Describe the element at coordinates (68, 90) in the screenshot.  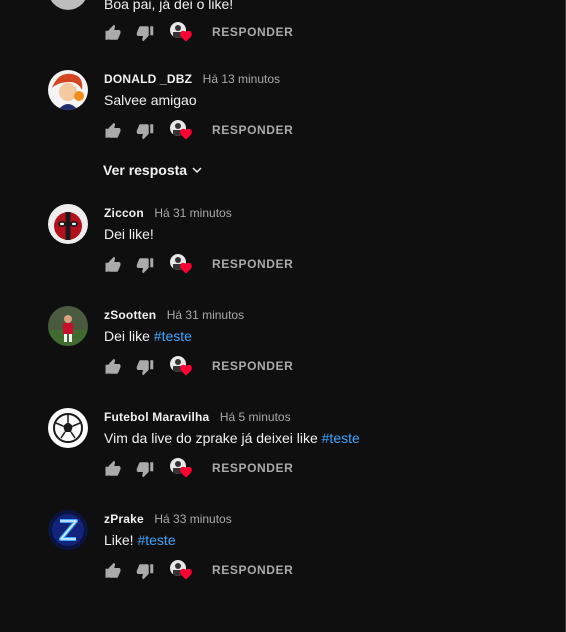
I see `cartoon-avatar-icon` at that location.